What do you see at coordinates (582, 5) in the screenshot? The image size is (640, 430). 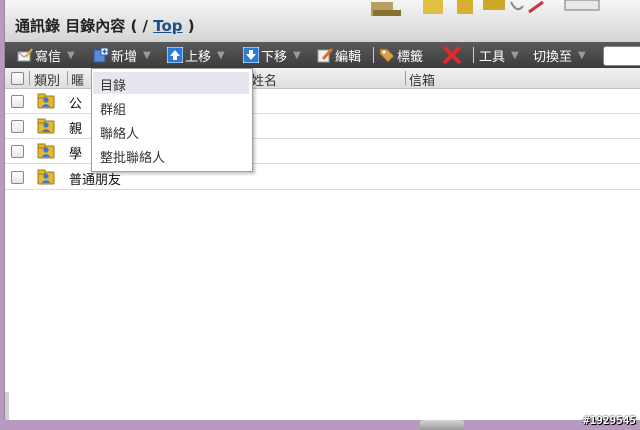 I see `monitor-deco-icon` at bounding box center [582, 5].